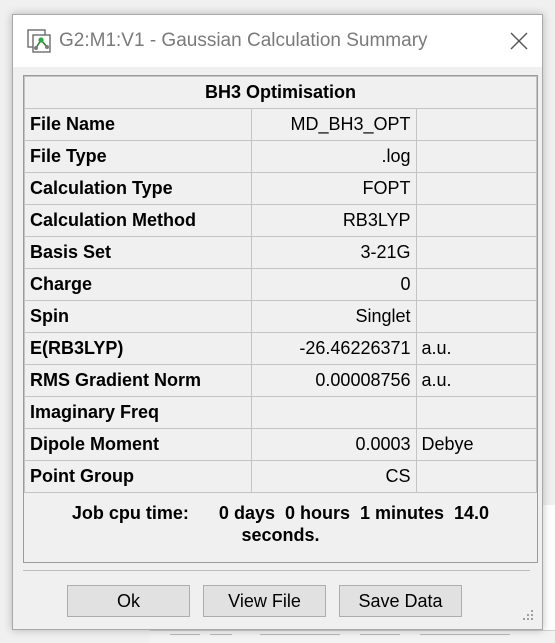 The height and width of the screenshot is (643, 555). What do you see at coordinates (334, 316) in the screenshot?
I see `row-value: Singlet` at bounding box center [334, 316].